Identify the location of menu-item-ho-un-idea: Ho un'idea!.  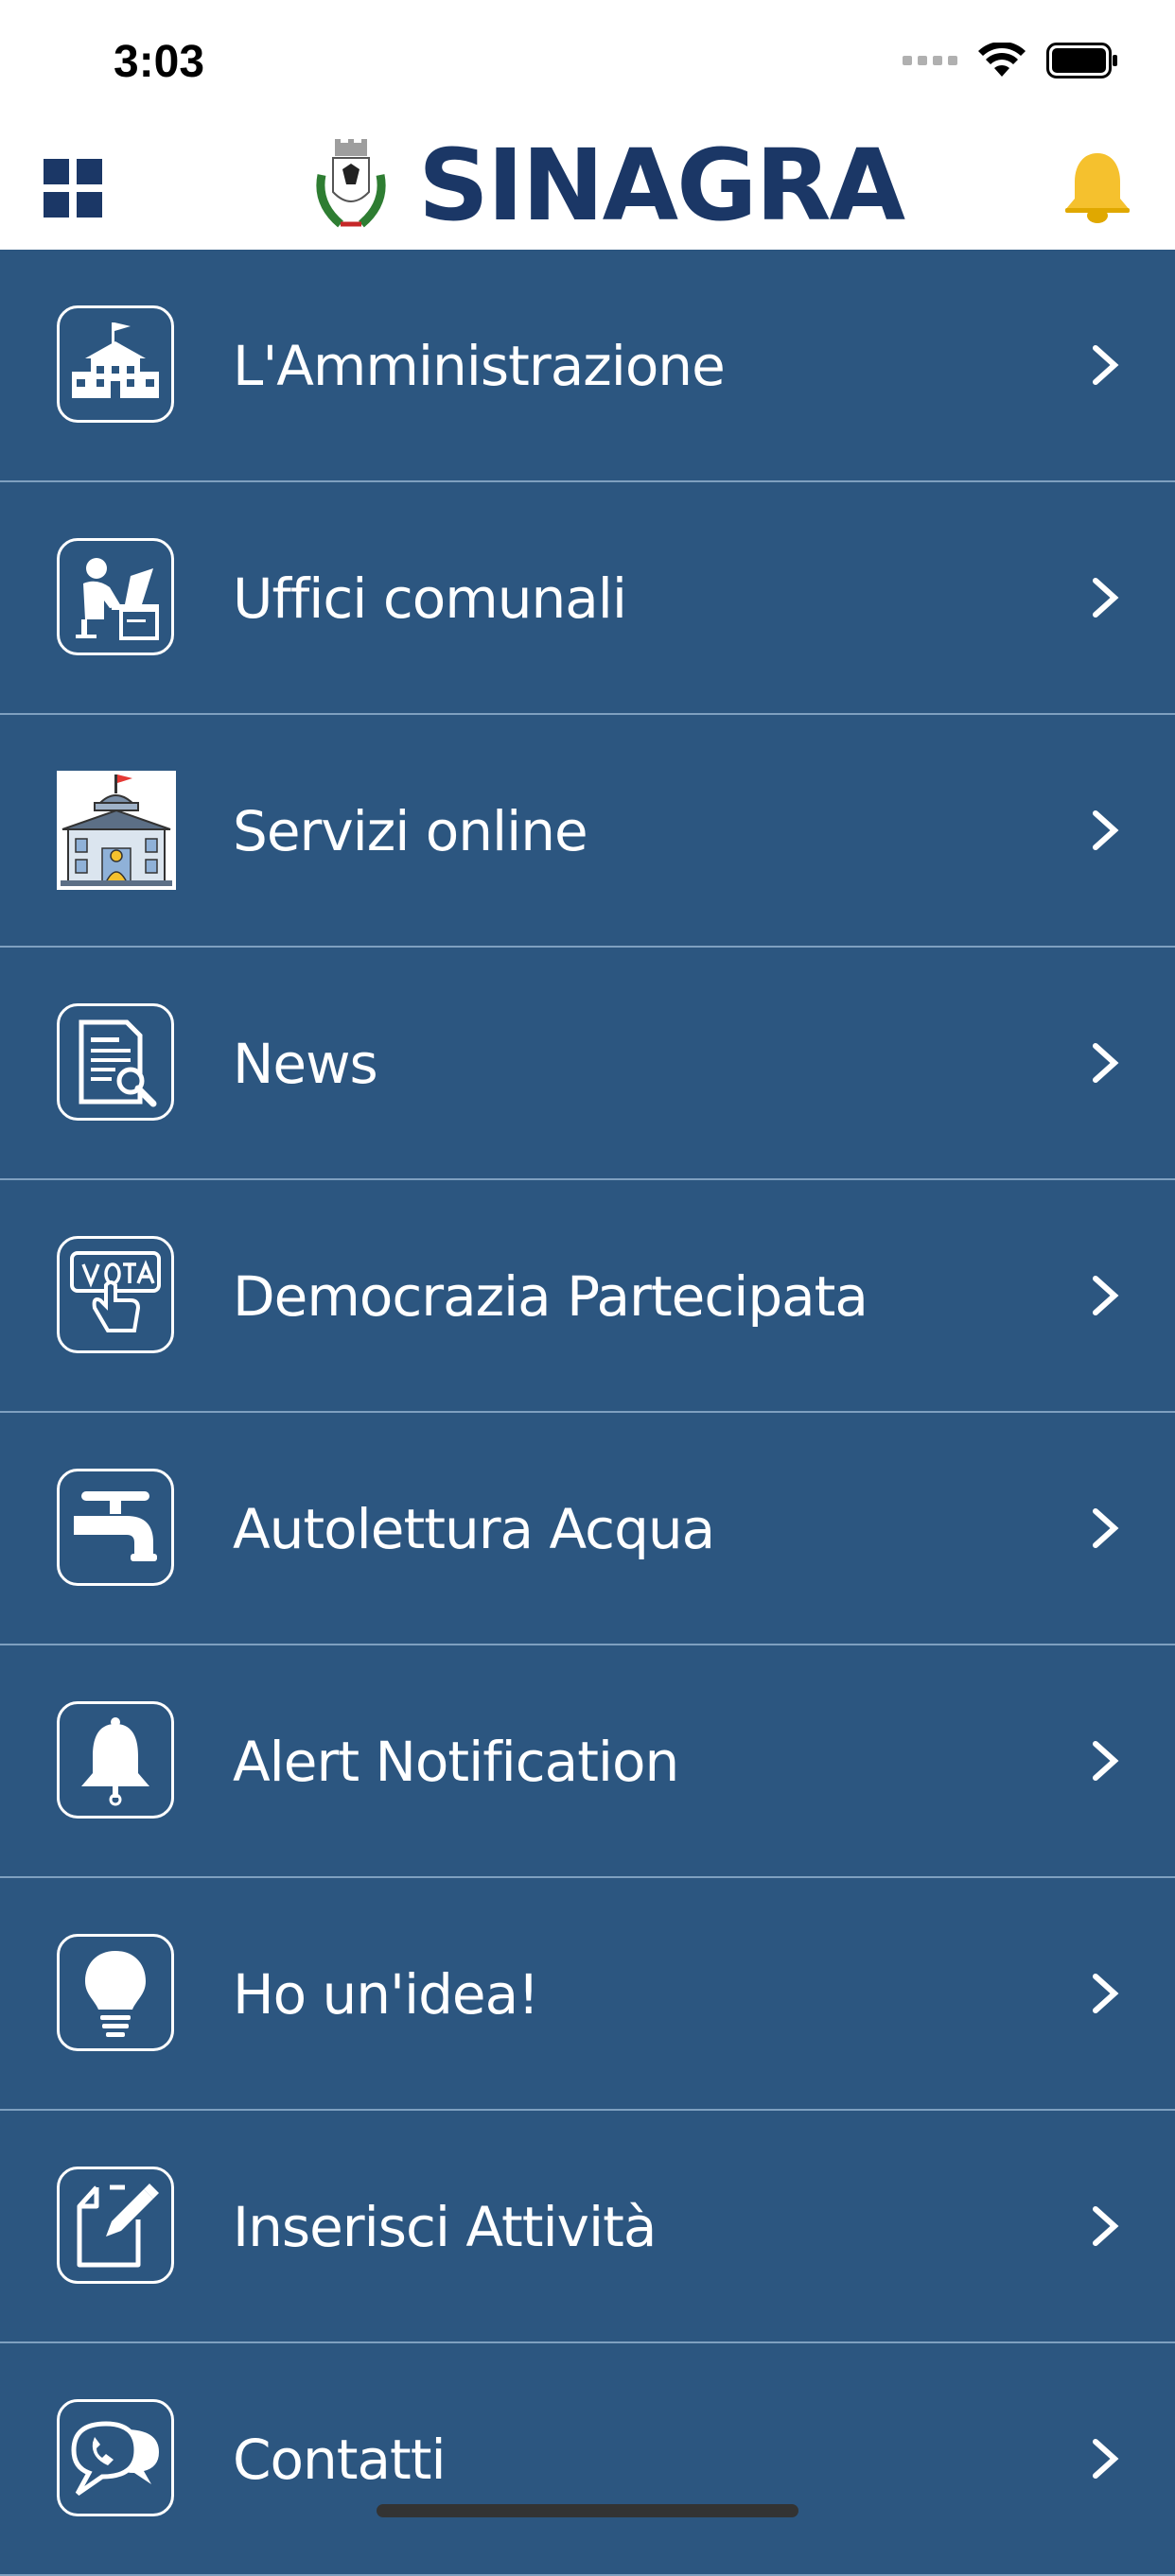
(587, 1994).